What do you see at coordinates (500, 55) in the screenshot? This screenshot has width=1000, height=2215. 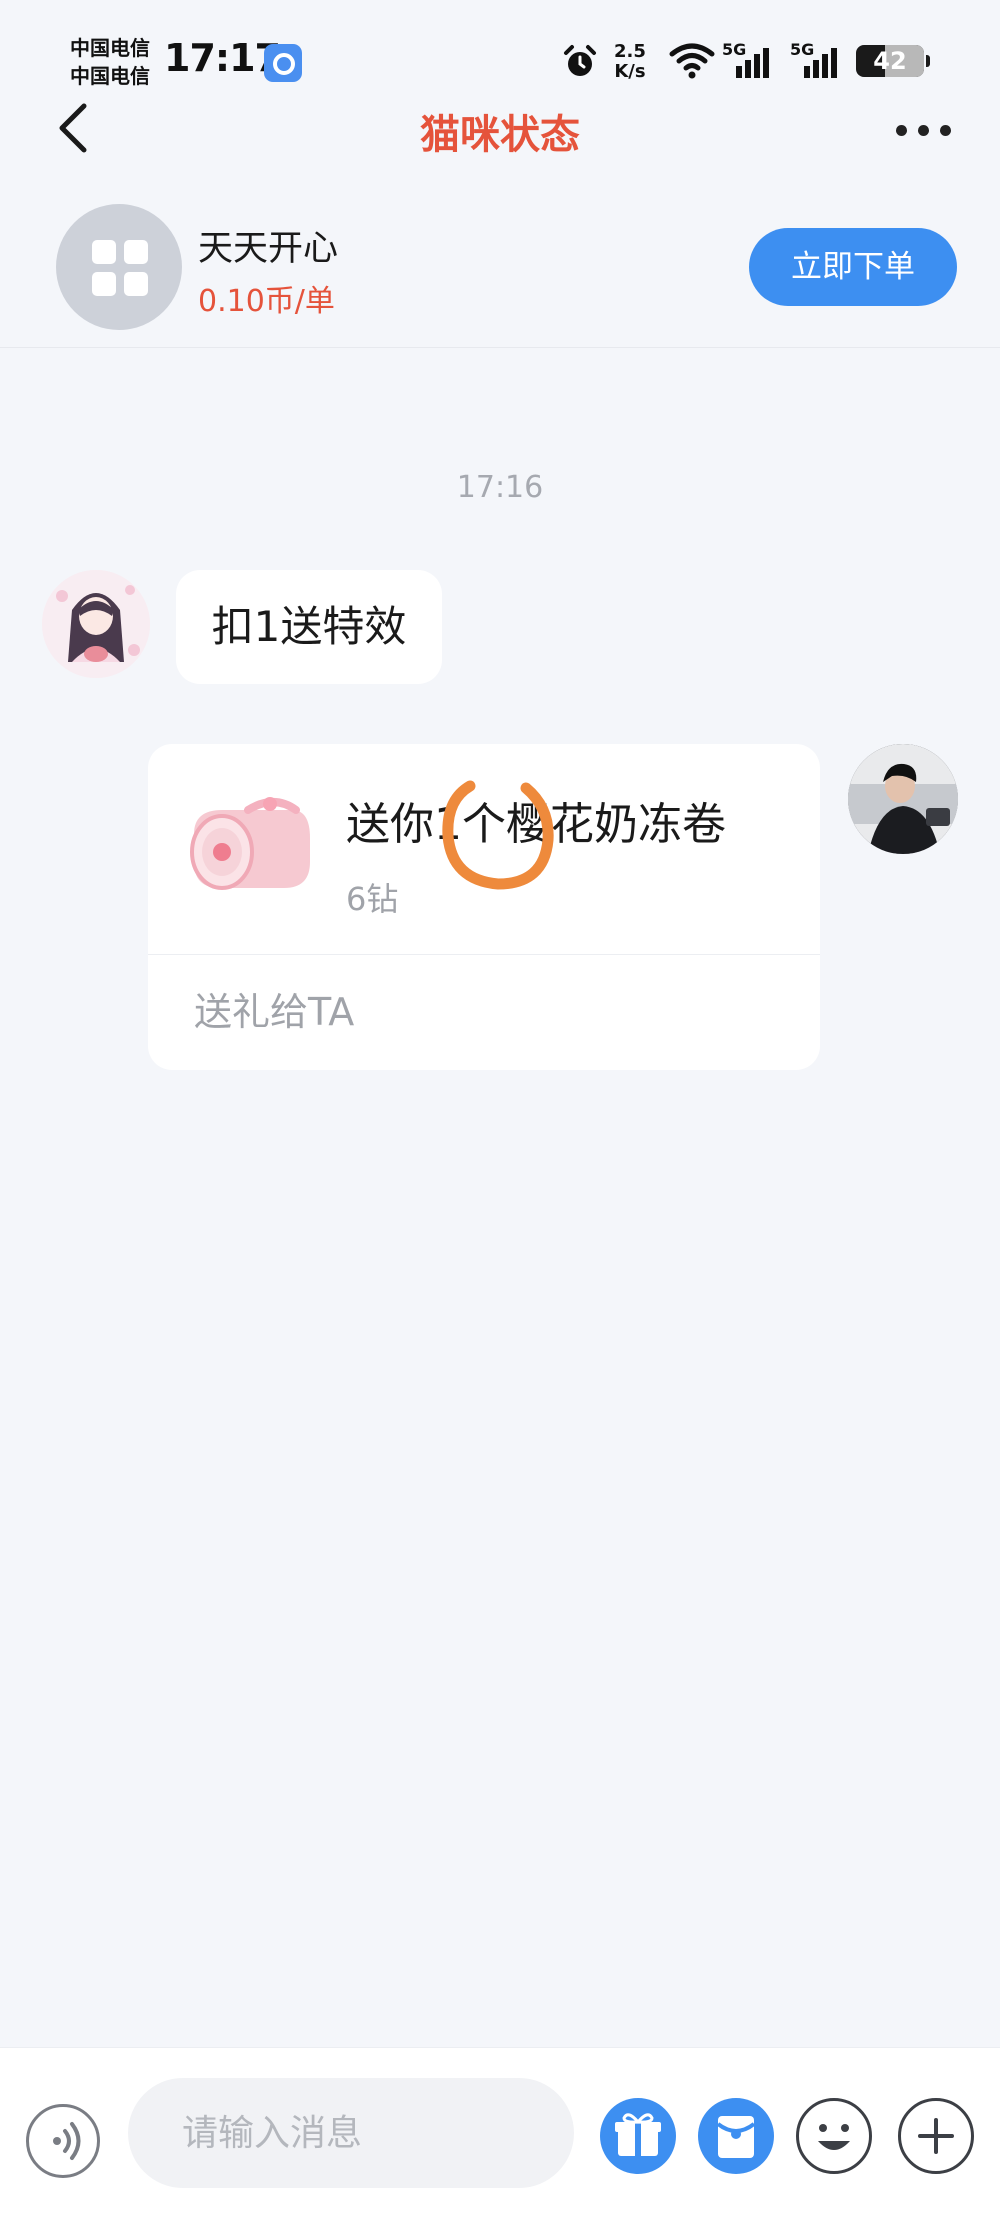 I see `status-bar: 中国电信 中国电信 17:17 2.5 K/s 5G 5G 42` at bounding box center [500, 55].